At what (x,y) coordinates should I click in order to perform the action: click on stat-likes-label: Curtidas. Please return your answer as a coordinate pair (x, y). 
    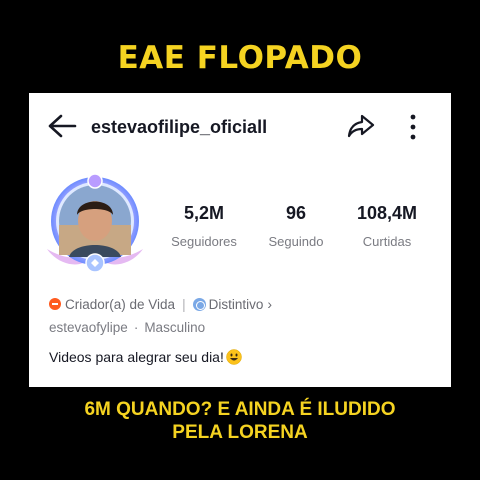
    Looking at the image, I should click on (387, 241).